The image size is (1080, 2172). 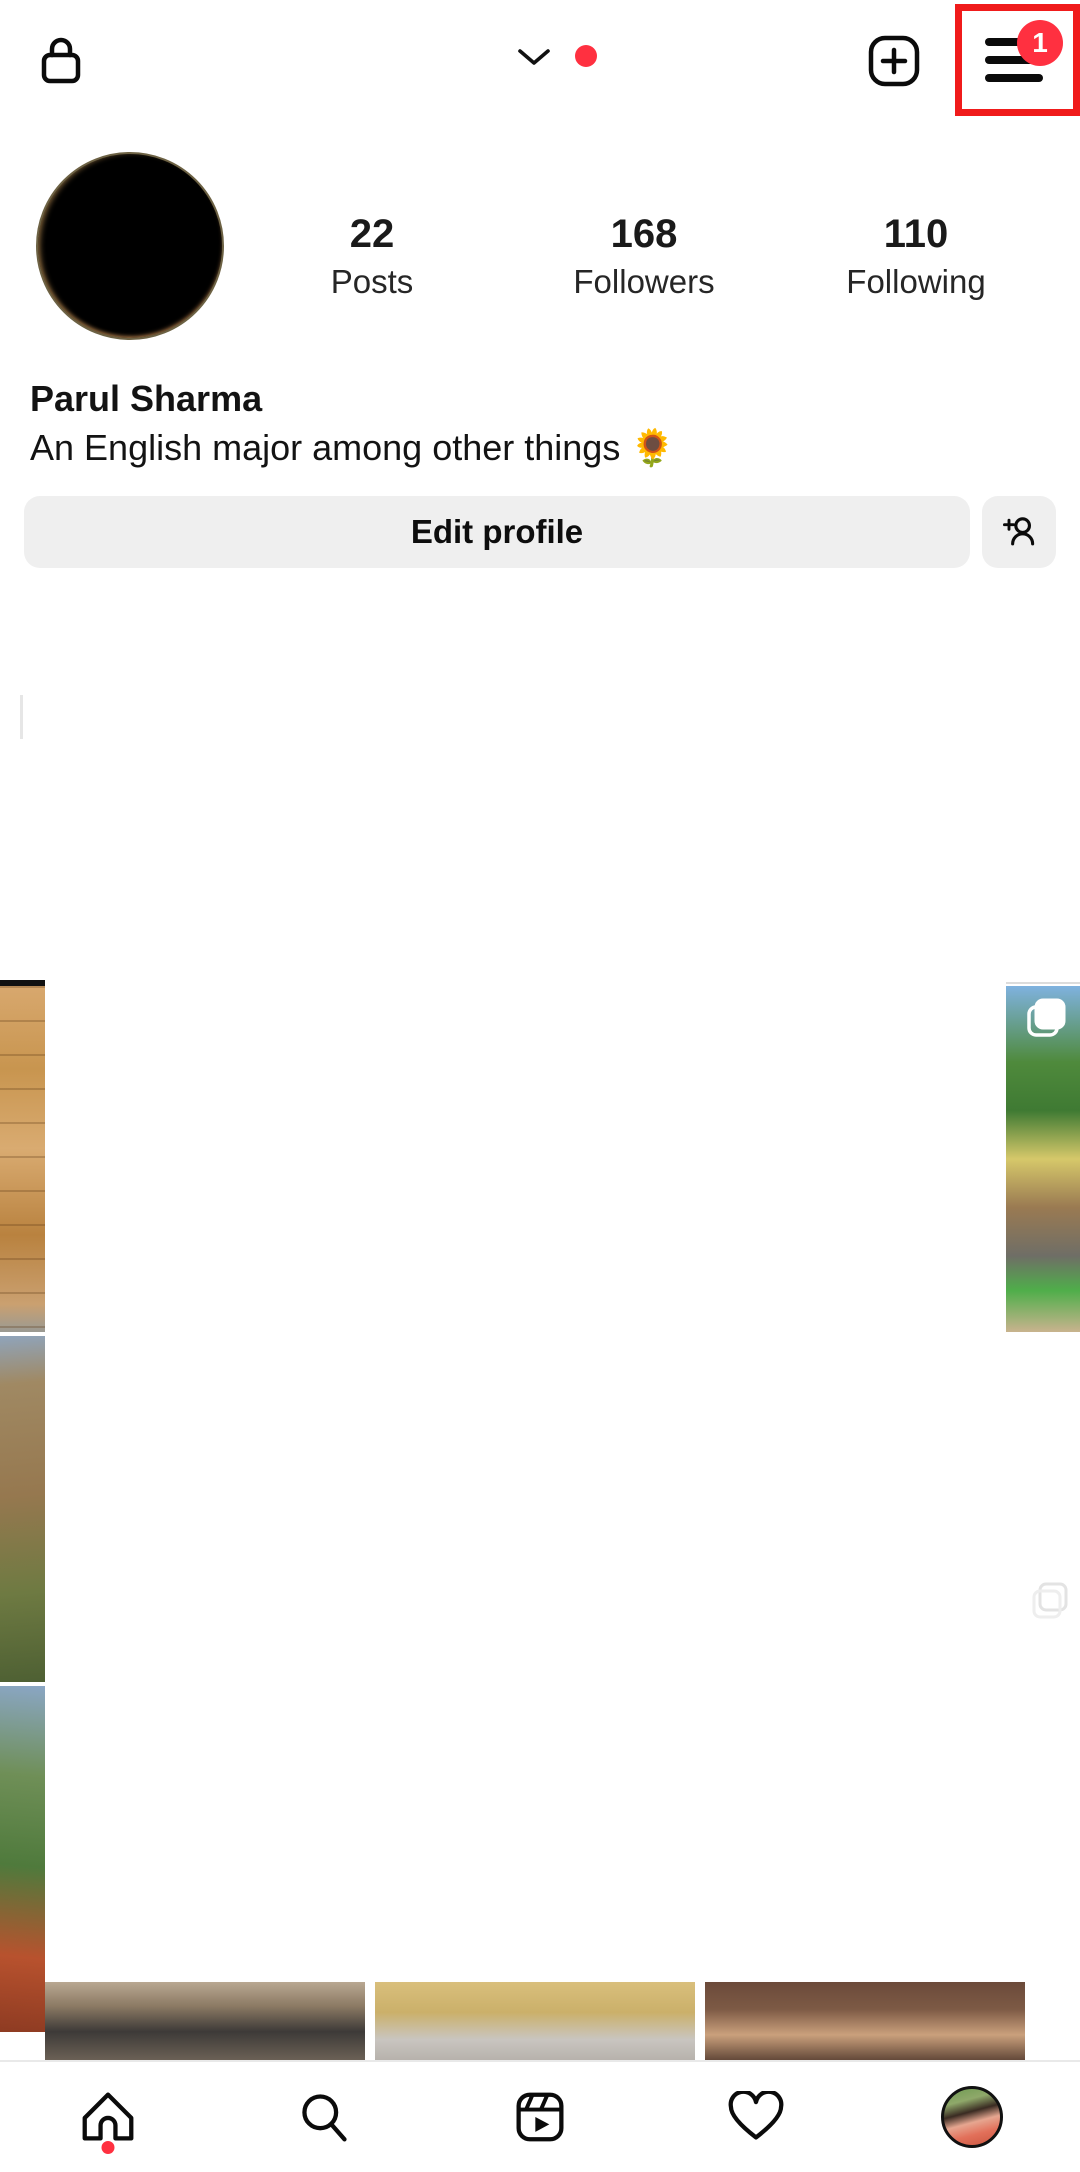 I want to click on menu-button: 1, so click(x=1024, y=54).